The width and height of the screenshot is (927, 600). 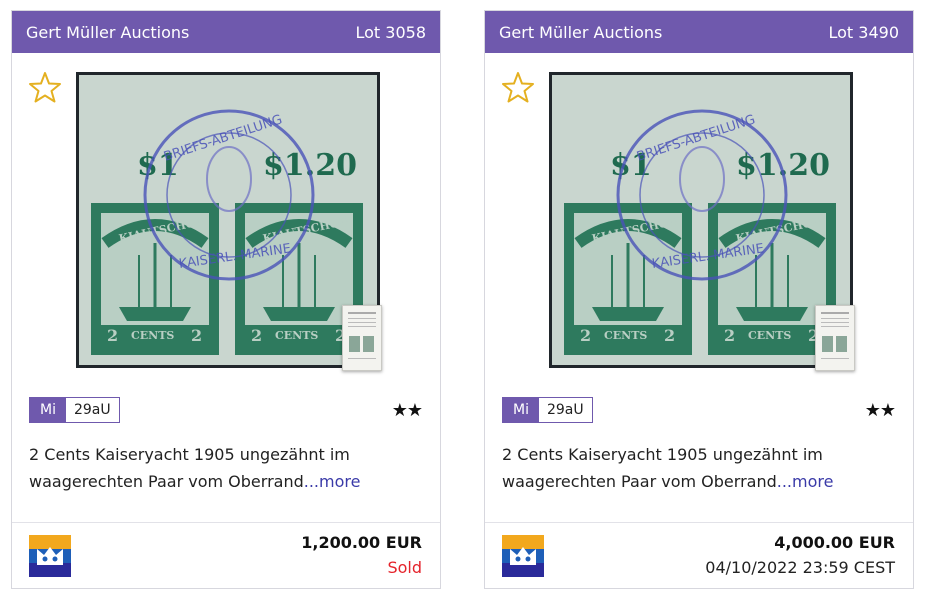 What do you see at coordinates (404, 567) in the screenshot?
I see `sold-status: Sold` at bounding box center [404, 567].